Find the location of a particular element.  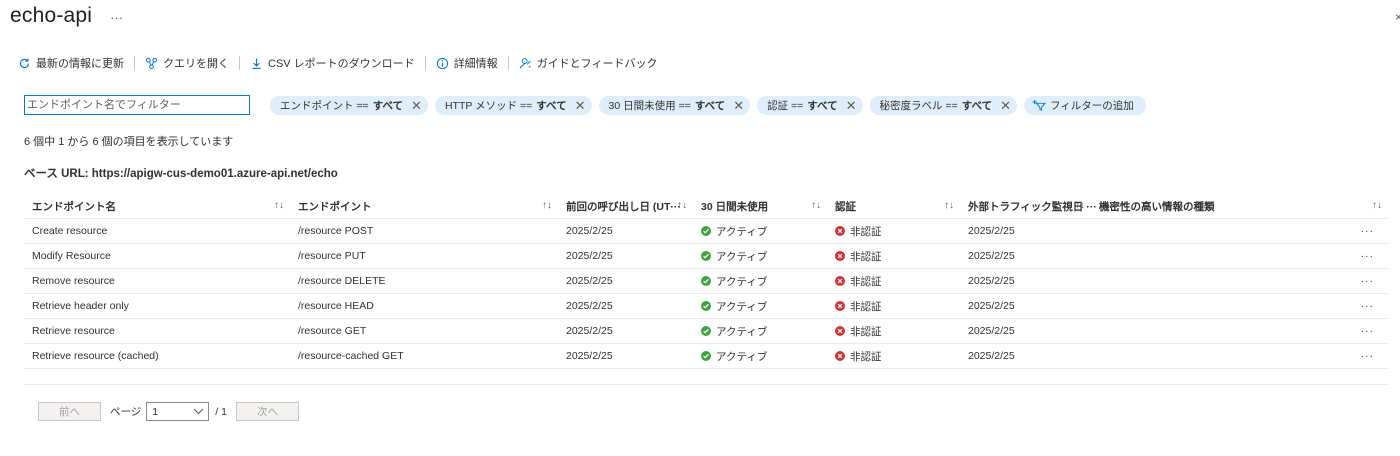

column-header-sensitive-info-type: 機密性の高い情報の種類 ↑↓ is located at coordinates (1239, 206).